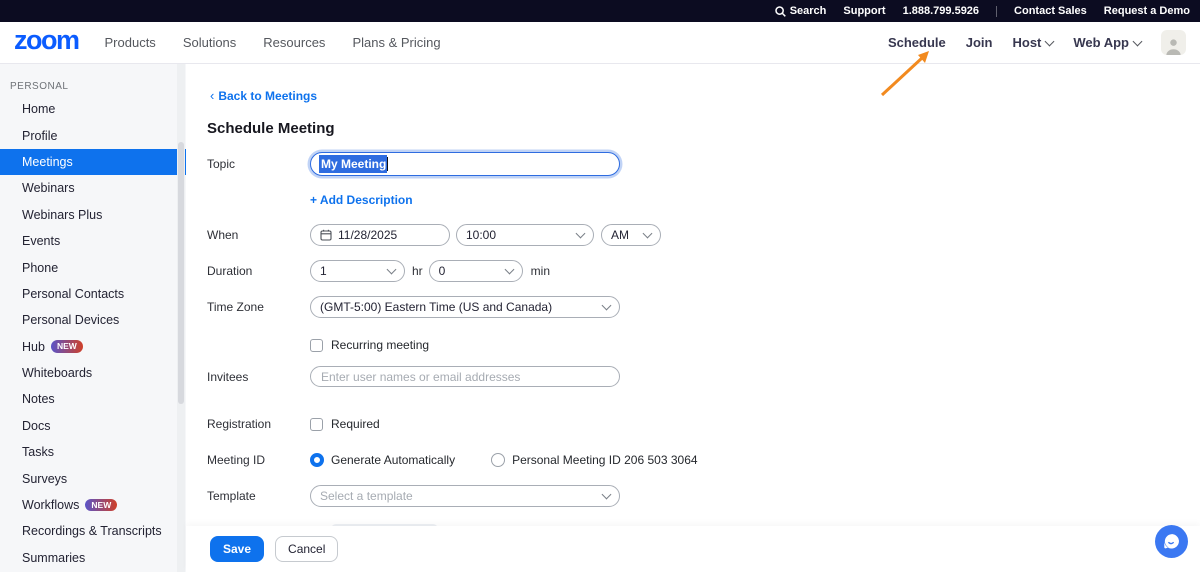 This screenshot has width=1200, height=572. I want to click on radio-unselected-icon, so click(498, 460).